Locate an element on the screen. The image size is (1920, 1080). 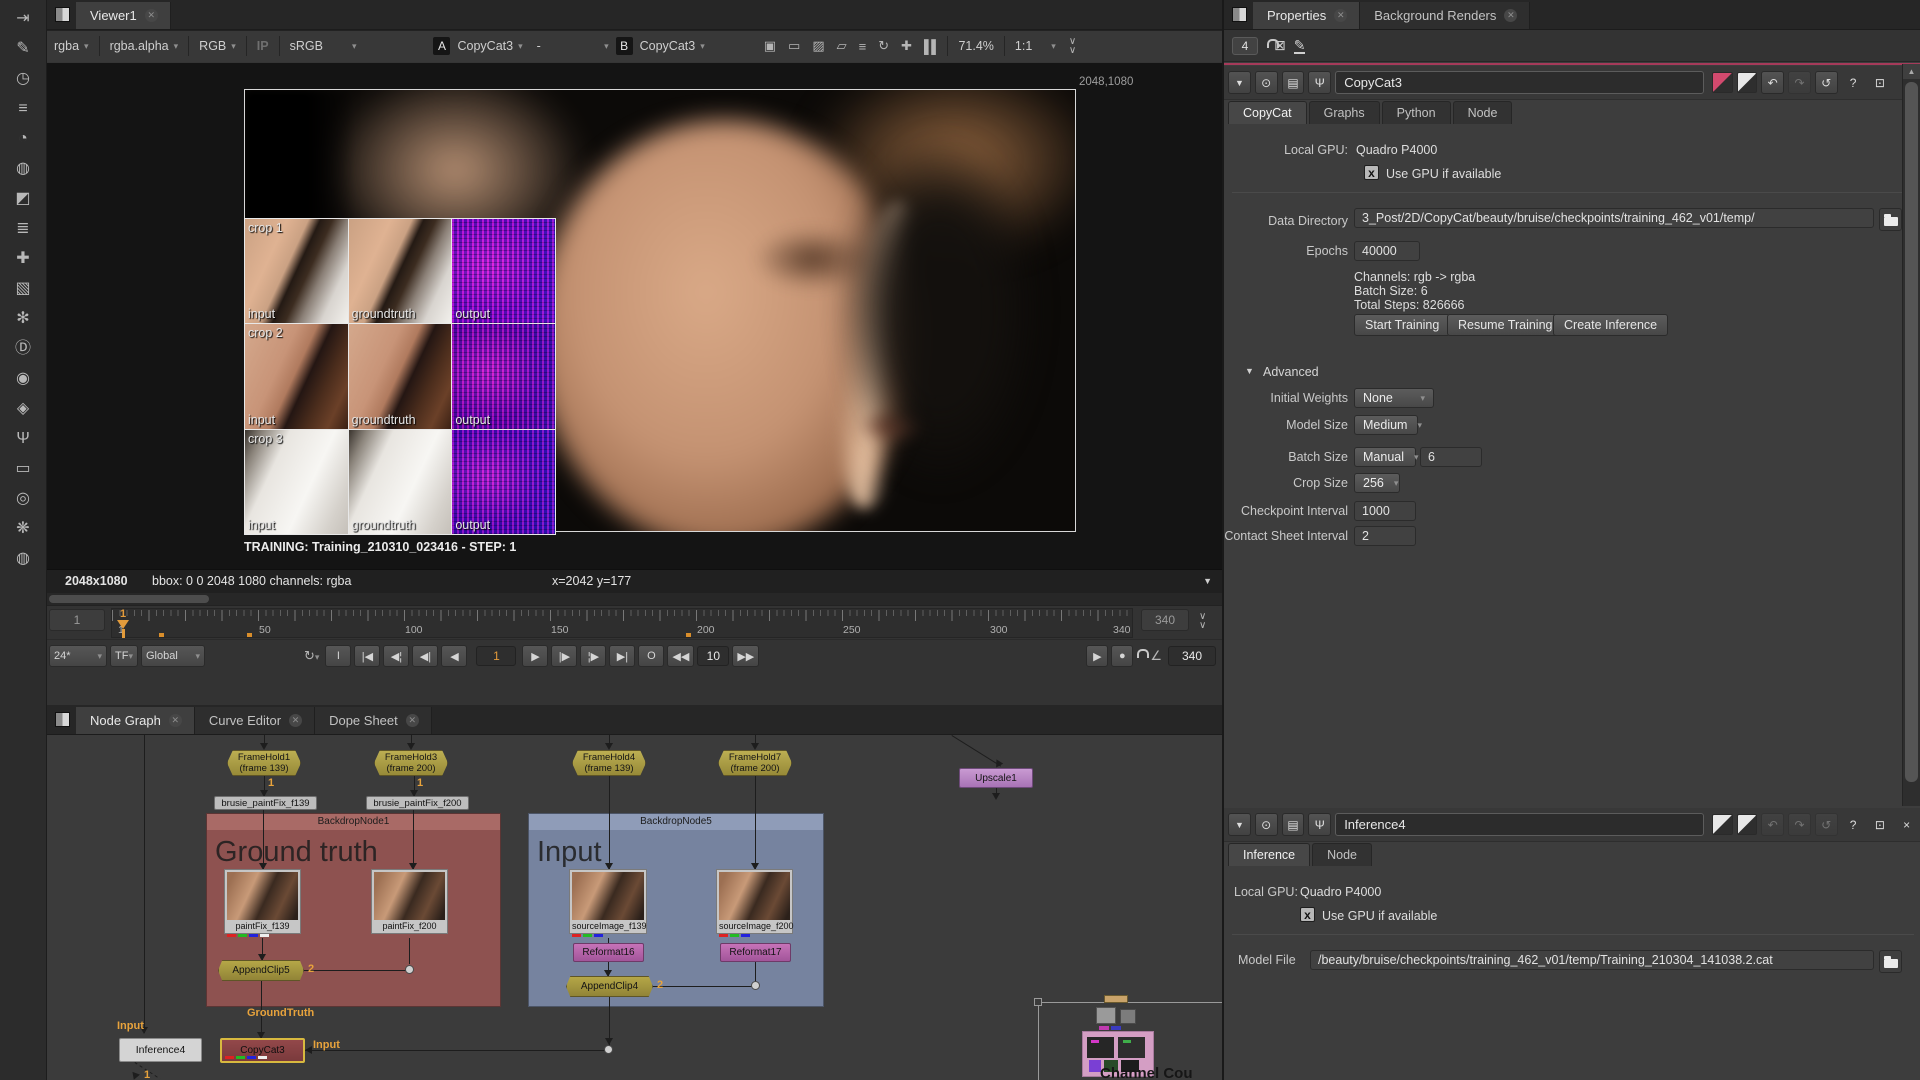
node-appendclip4: AppendClip4 is located at coordinates (609, 986).